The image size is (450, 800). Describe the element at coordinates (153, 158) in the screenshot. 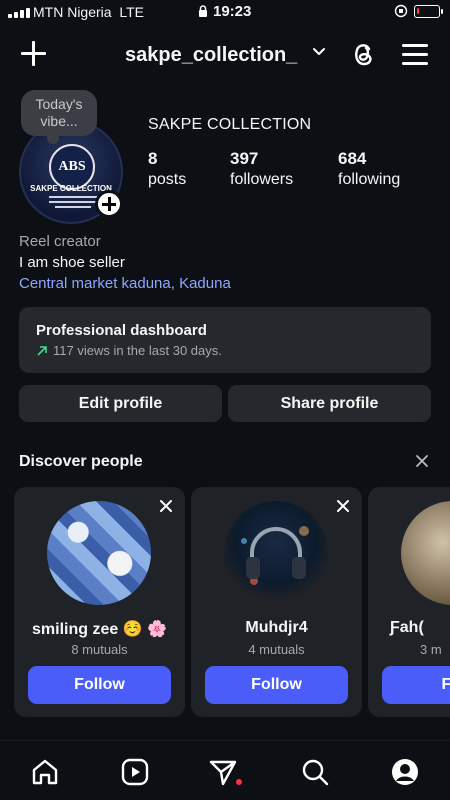

I see `posts-count: 8` at that location.